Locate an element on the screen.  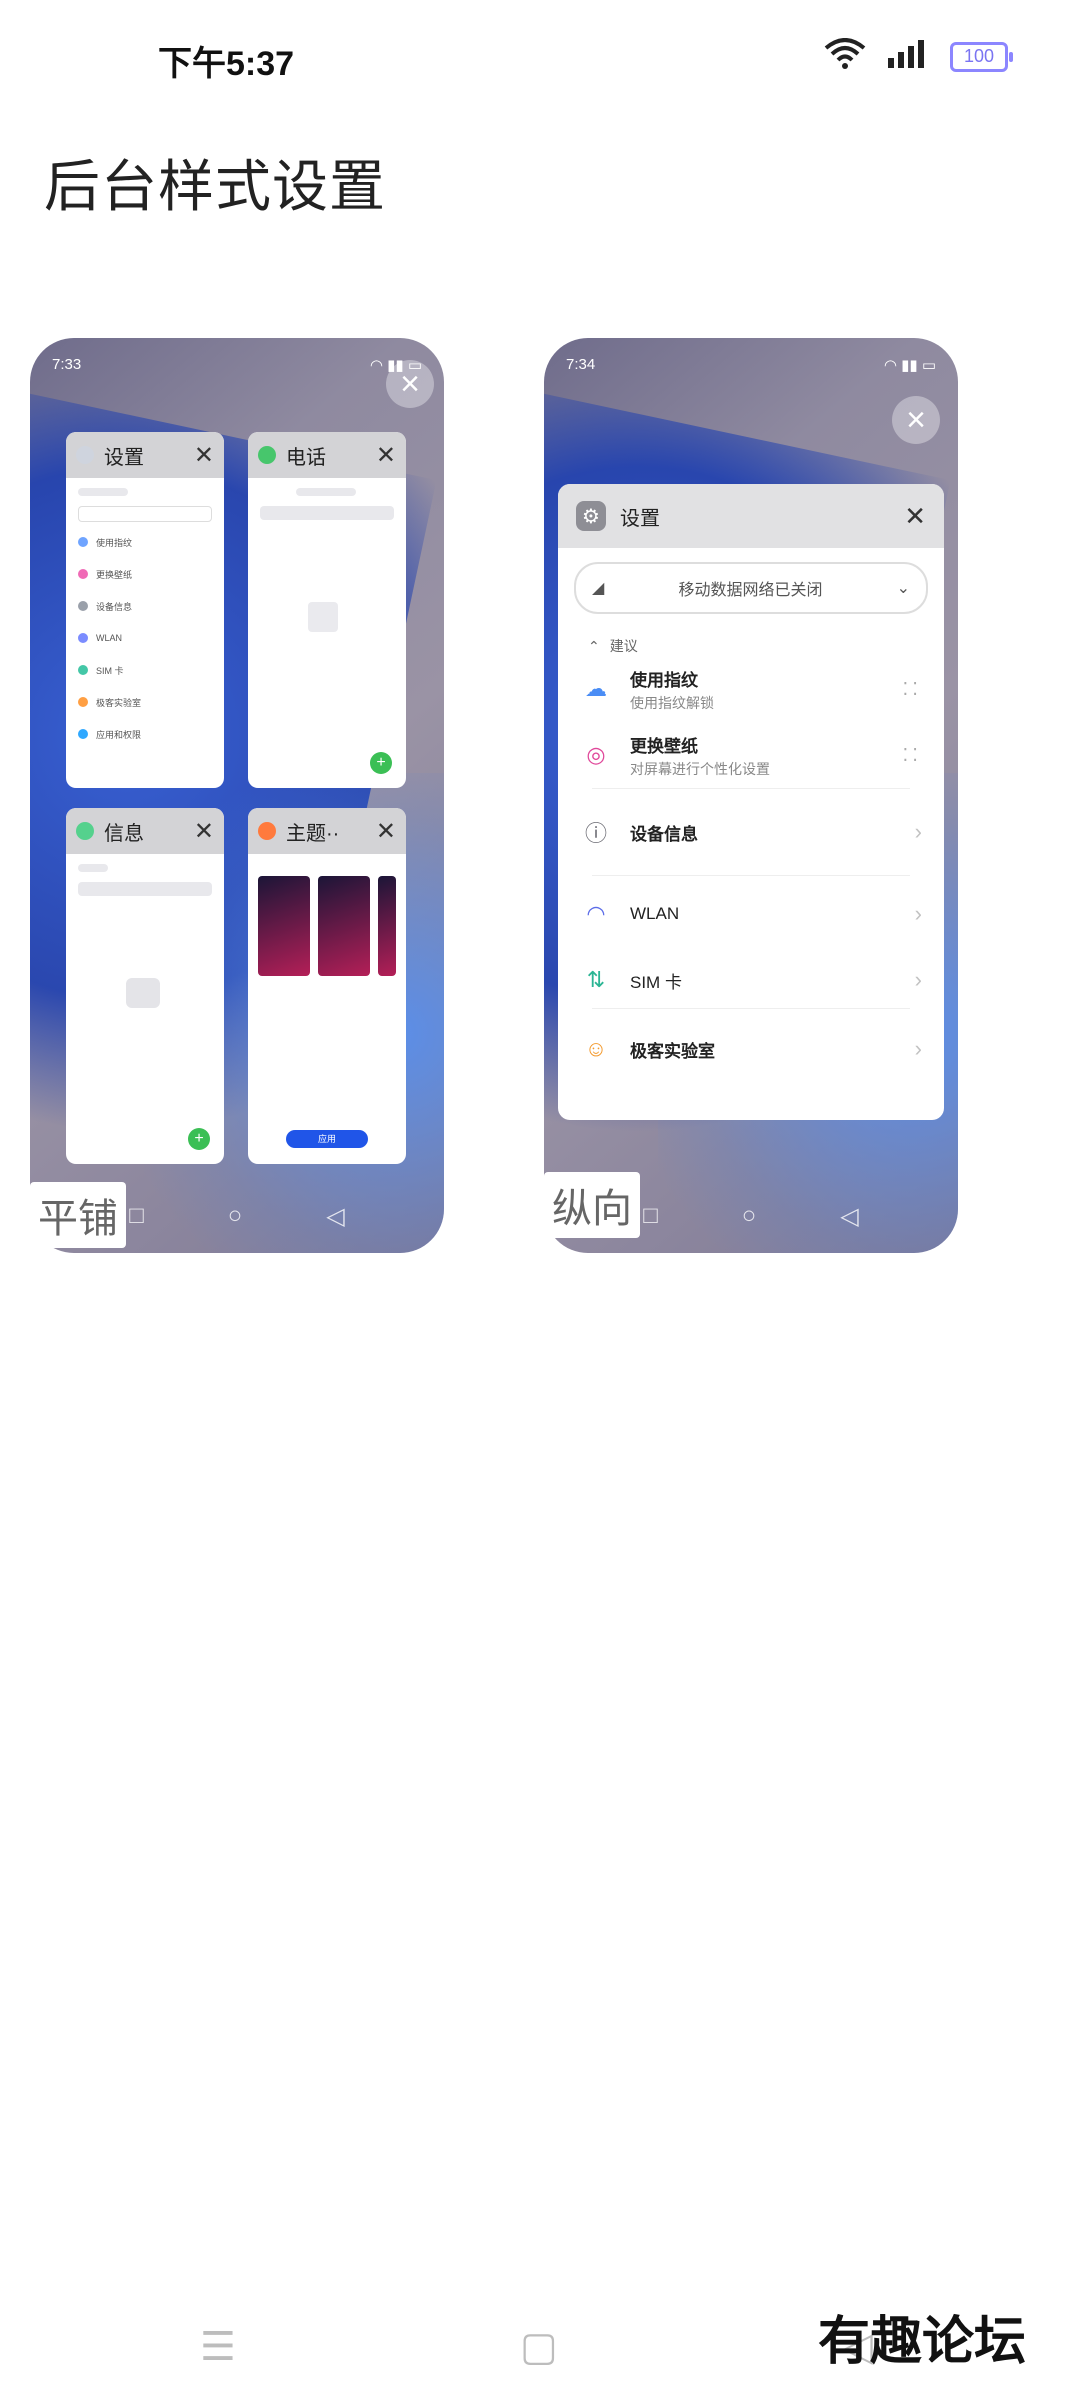
theme-icon is located at coordinates (267, 831).